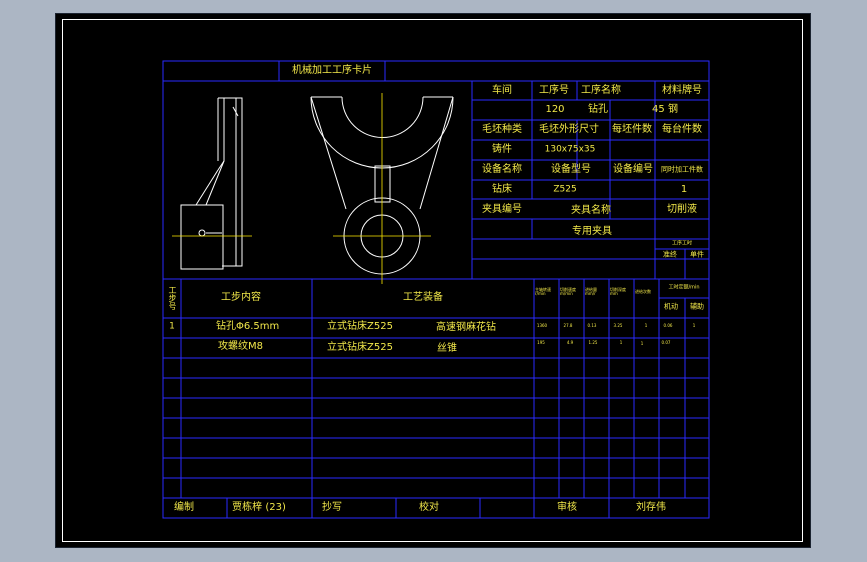  Describe the element at coordinates (502, 129) in the screenshot. I see `blank-type-label: 毛坯种类` at that location.